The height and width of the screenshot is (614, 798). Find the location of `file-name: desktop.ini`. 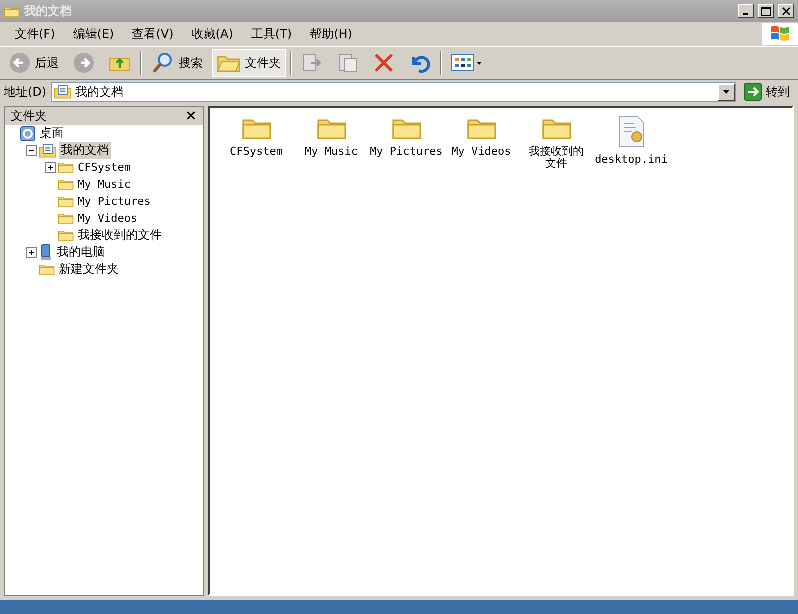

file-name: desktop.ini is located at coordinates (631, 160).